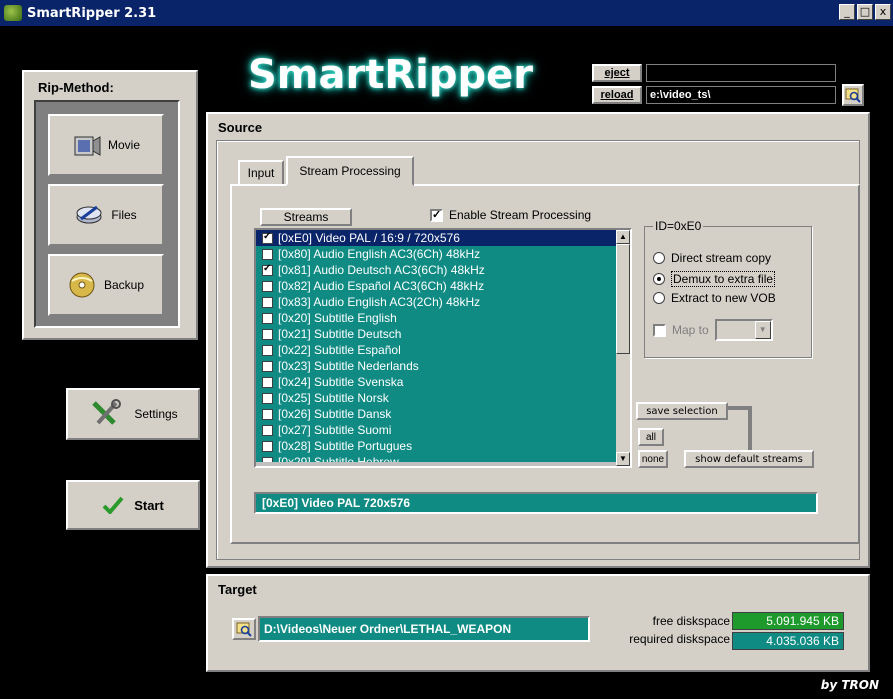  I want to click on scroll-down-icon: ▼, so click(623, 459).